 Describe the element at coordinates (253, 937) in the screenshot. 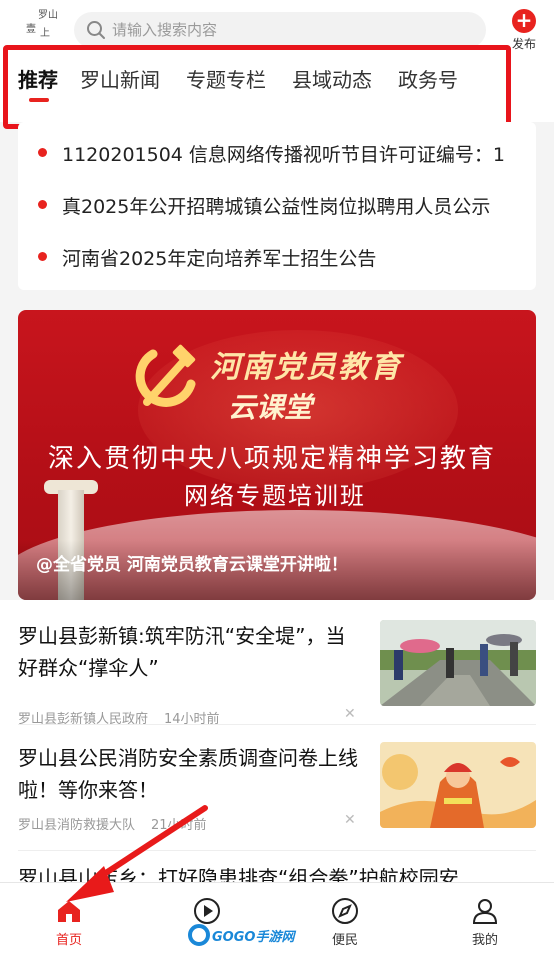

I see `watermark-text: GOGO手游网` at that location.